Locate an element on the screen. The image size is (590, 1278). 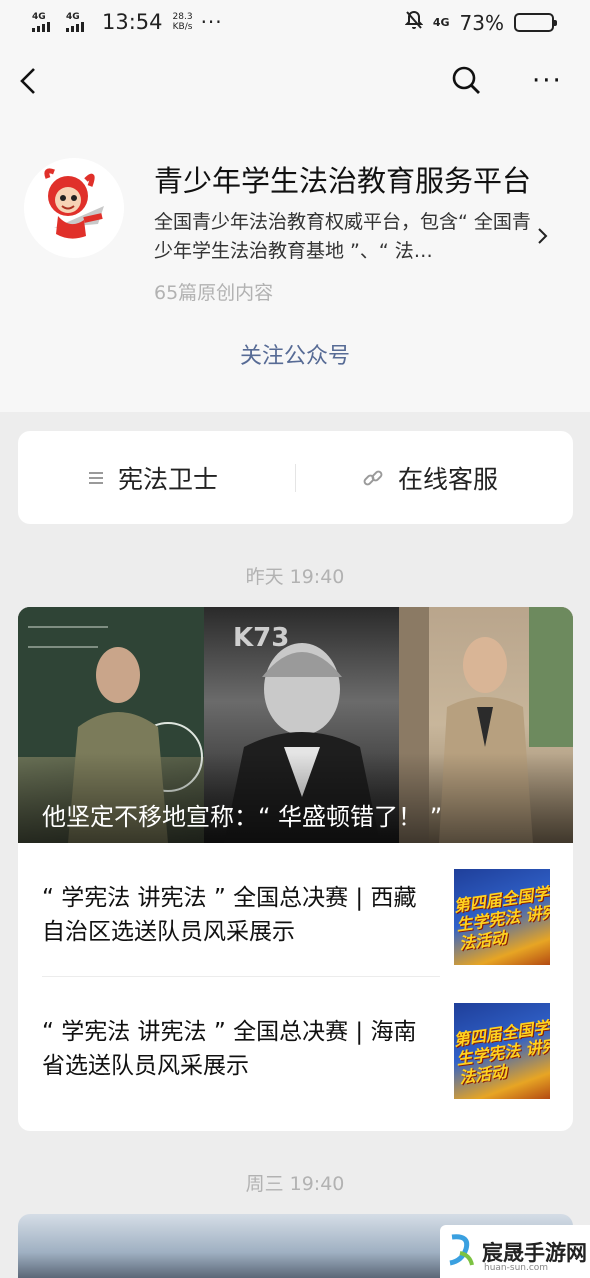
site-watermark-url: huan-sun.com is located at coordinates (516, 1268).